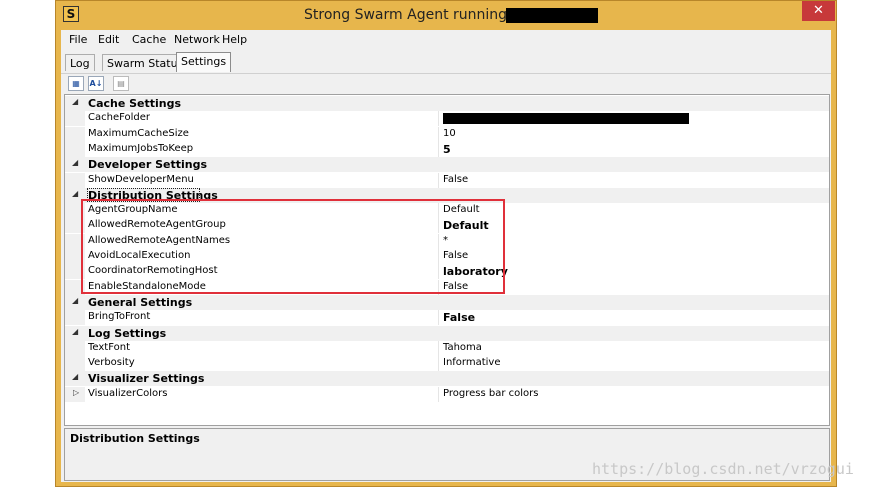  What do you see at coordinates (96, 83) in the screenshot?
I see `alphabetical-sort-icon: A↓` at bounding box center [96, 83].